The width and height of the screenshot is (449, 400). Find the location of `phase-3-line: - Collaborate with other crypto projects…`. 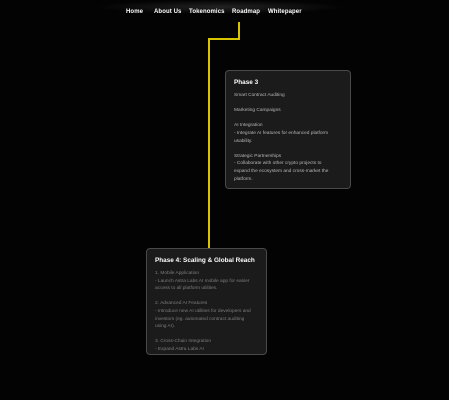

phase-3-line: - Collaborate with other crypto projects… is located at coordinates (278, 164).